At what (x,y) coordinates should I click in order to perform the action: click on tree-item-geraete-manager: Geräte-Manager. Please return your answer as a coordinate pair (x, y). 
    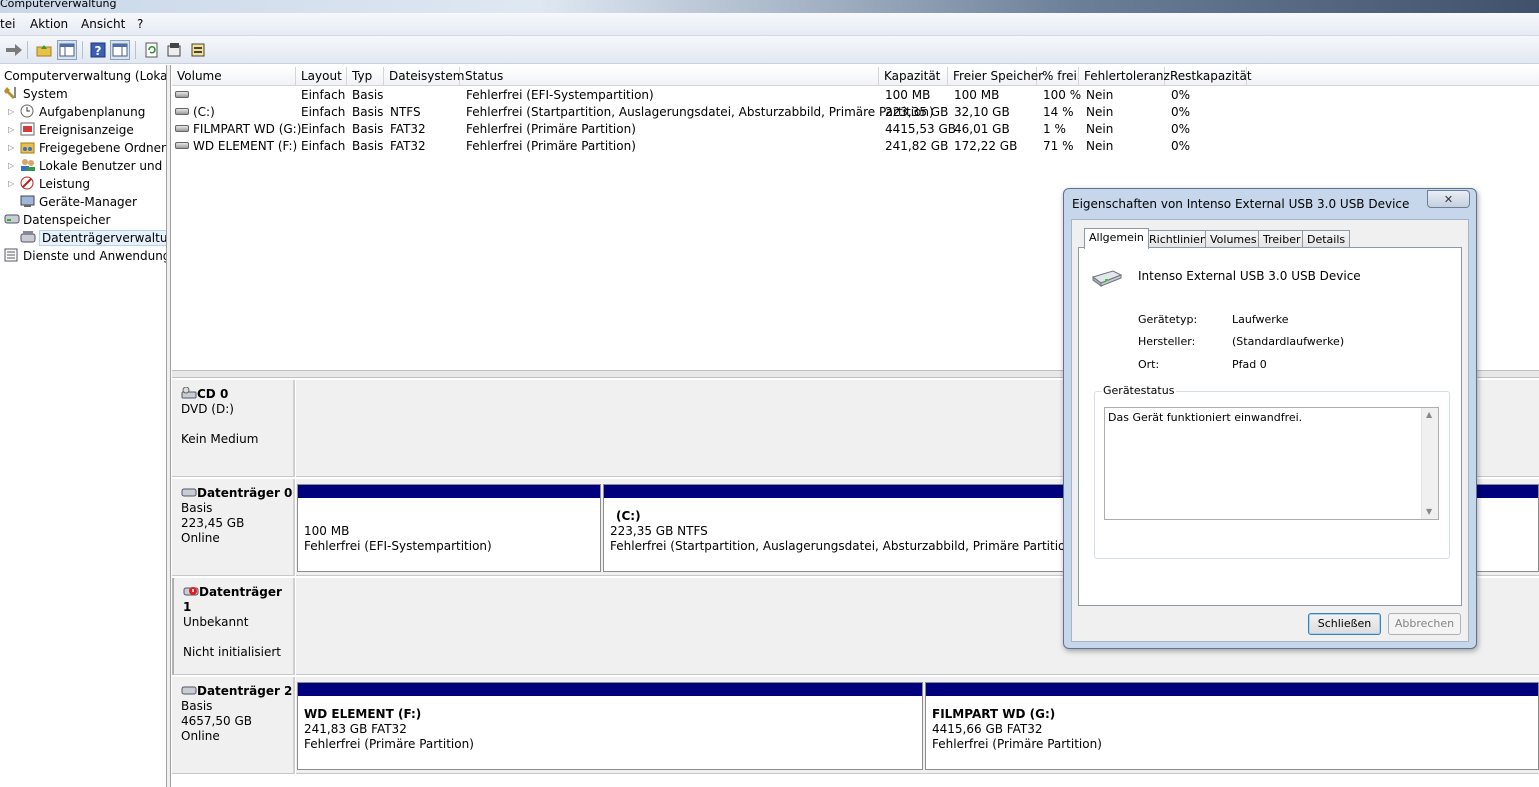
    Looking at the image, I should click on (78, 202).